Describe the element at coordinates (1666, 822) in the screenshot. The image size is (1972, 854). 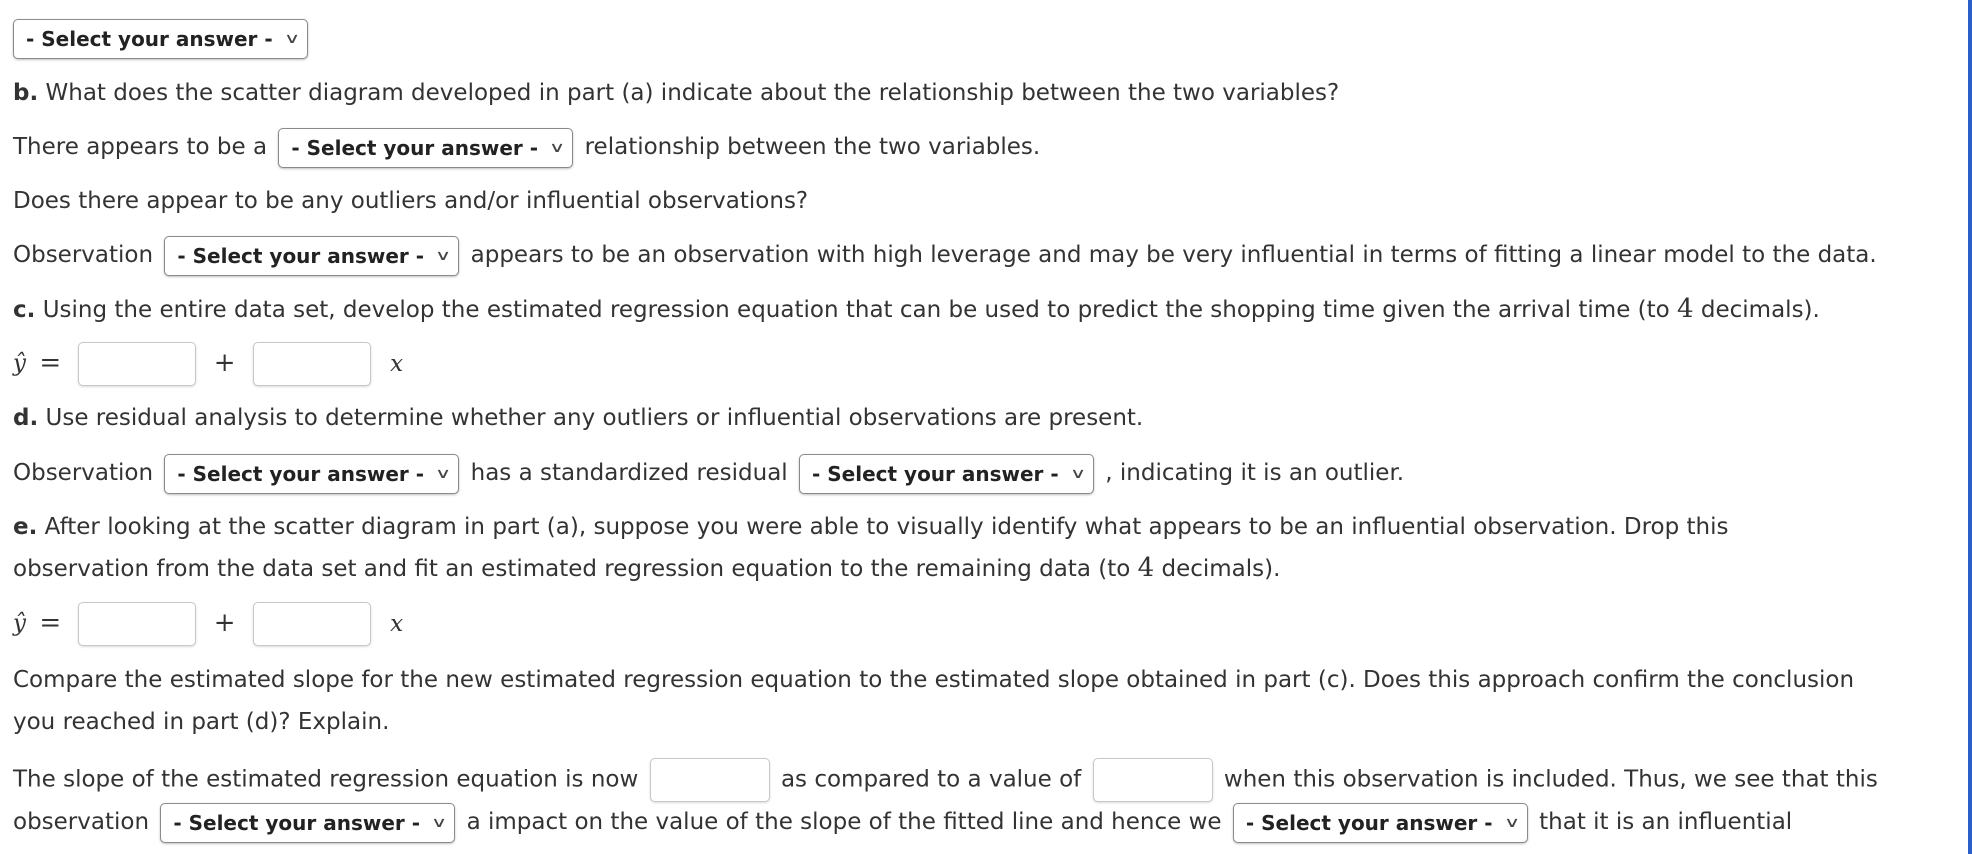
I see `text: that it is an influential` at that location.